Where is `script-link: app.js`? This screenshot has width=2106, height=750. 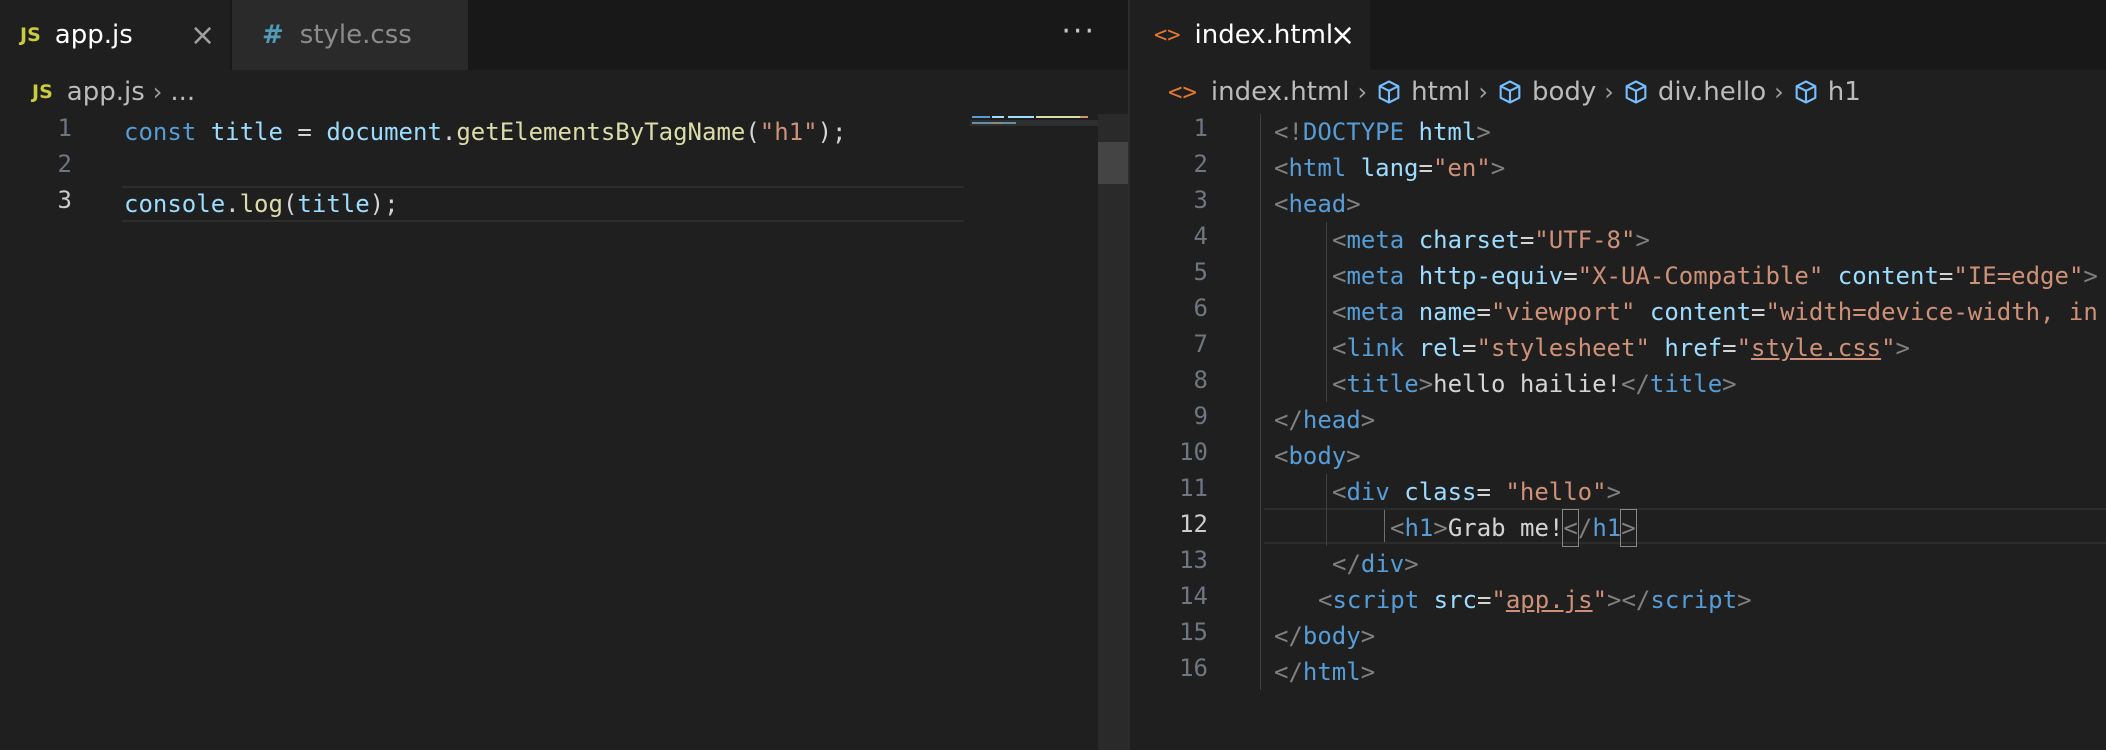
script-link: app.js is located at coordinates (1549, 600).